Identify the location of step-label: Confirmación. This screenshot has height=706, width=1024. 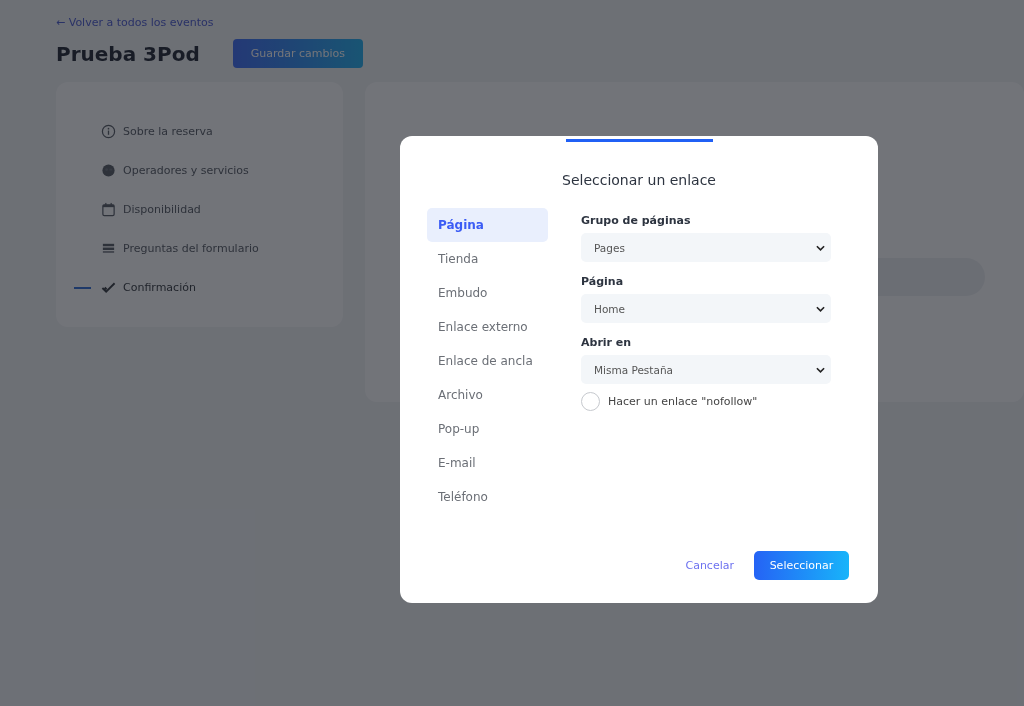
(159, 287).